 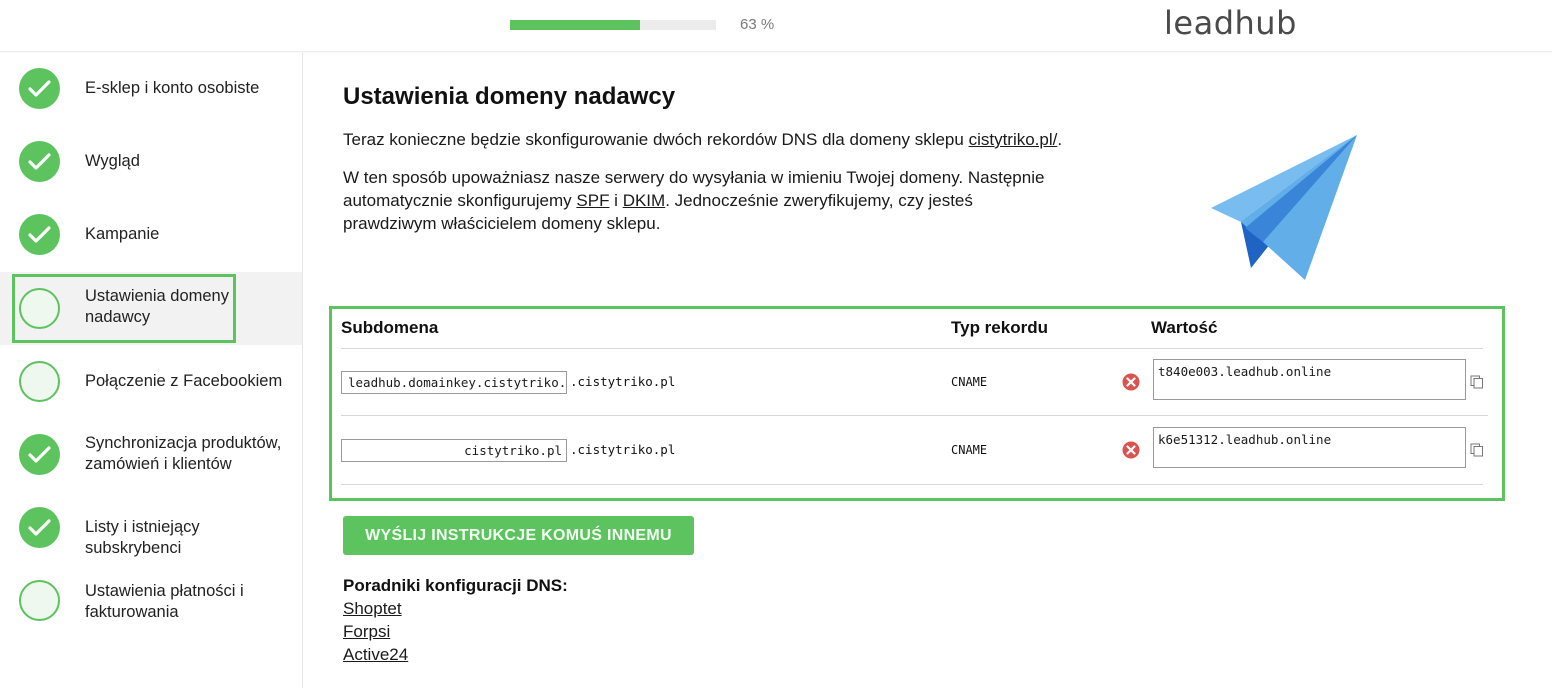 I want to click on subdomain-input: cistytriko.pl, so click(x=454, y=450).